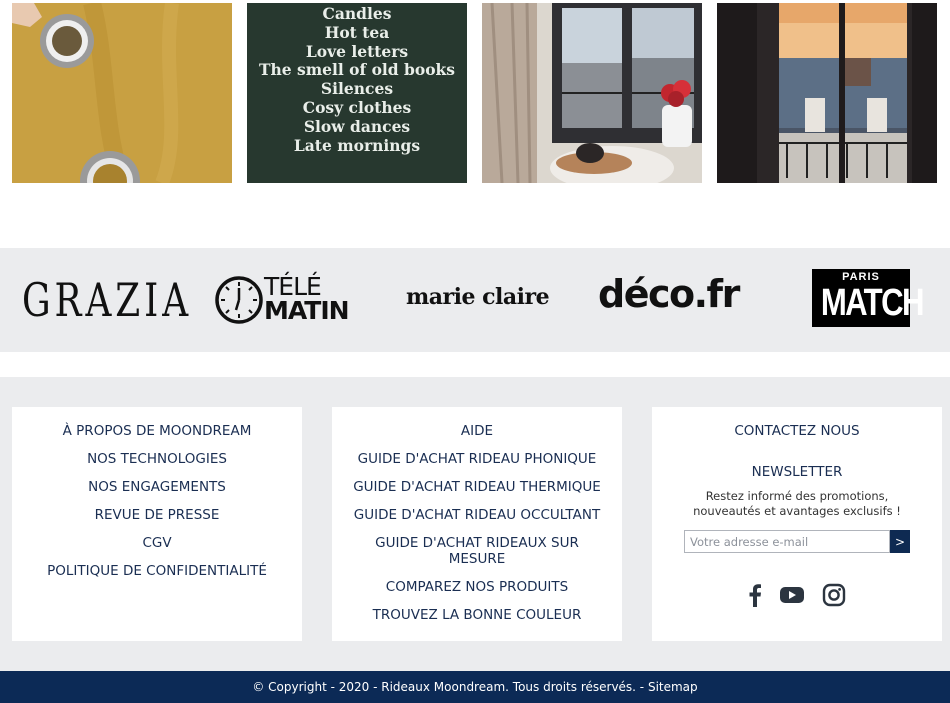  Describe the element at coordinates (307, 310) in the screenshot. I see `telematin-bottom: MATIN` at that location.